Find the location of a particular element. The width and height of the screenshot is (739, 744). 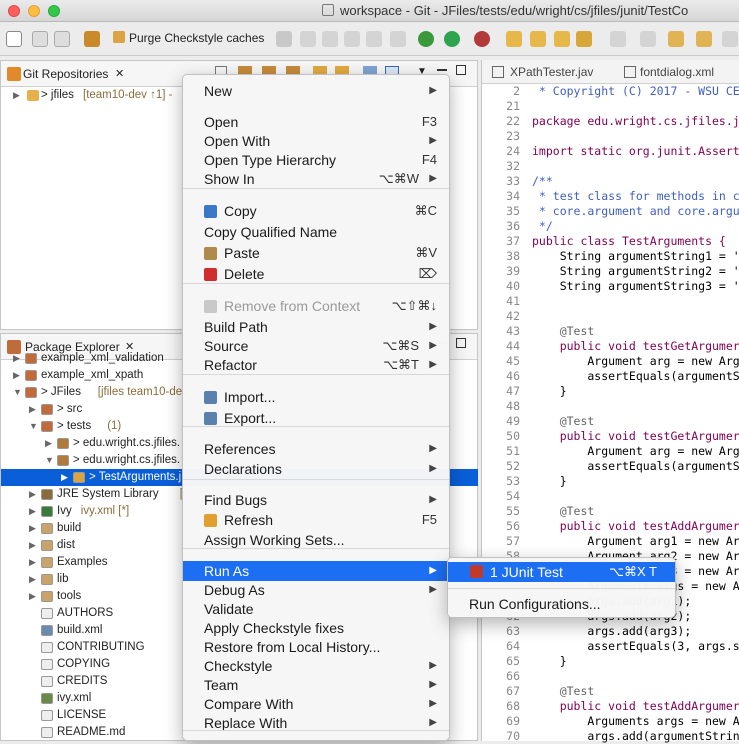

save-icon is located at coordinates (40, 39).